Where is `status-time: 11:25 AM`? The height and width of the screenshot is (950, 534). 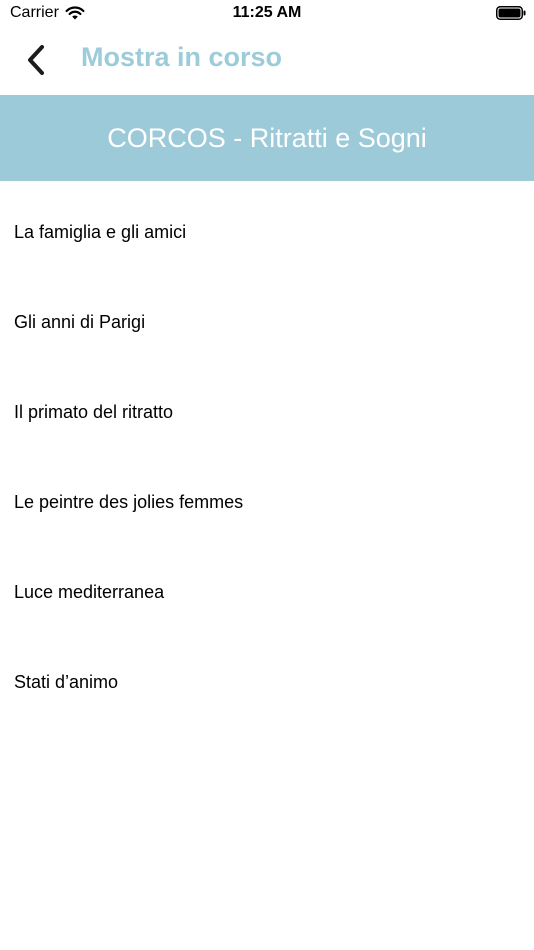
status-time: 11:25 AM is located at coordinates (267, 12).